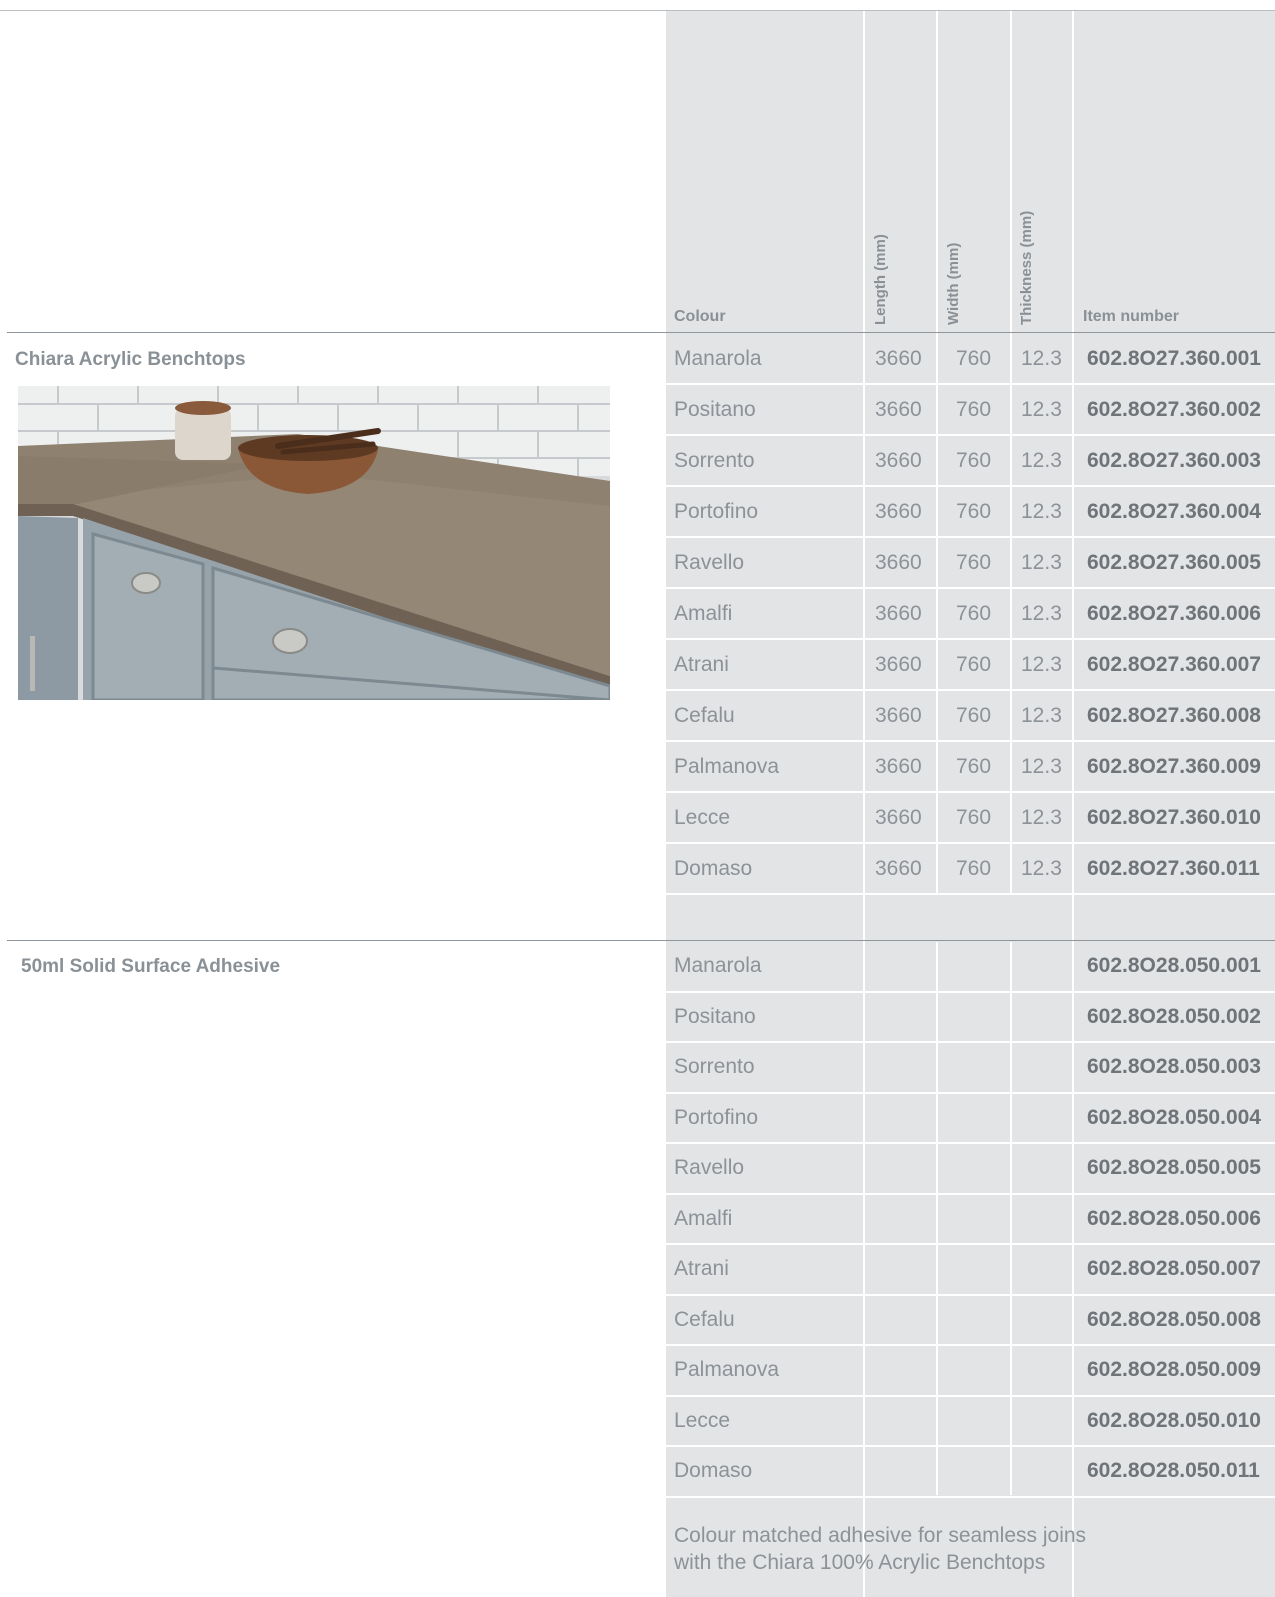  What do you see at coordinates (1173, 868) in the screenshot?
I see `item-number-cell: 602.8O27.360.011` at bounding box center [1173, 868].